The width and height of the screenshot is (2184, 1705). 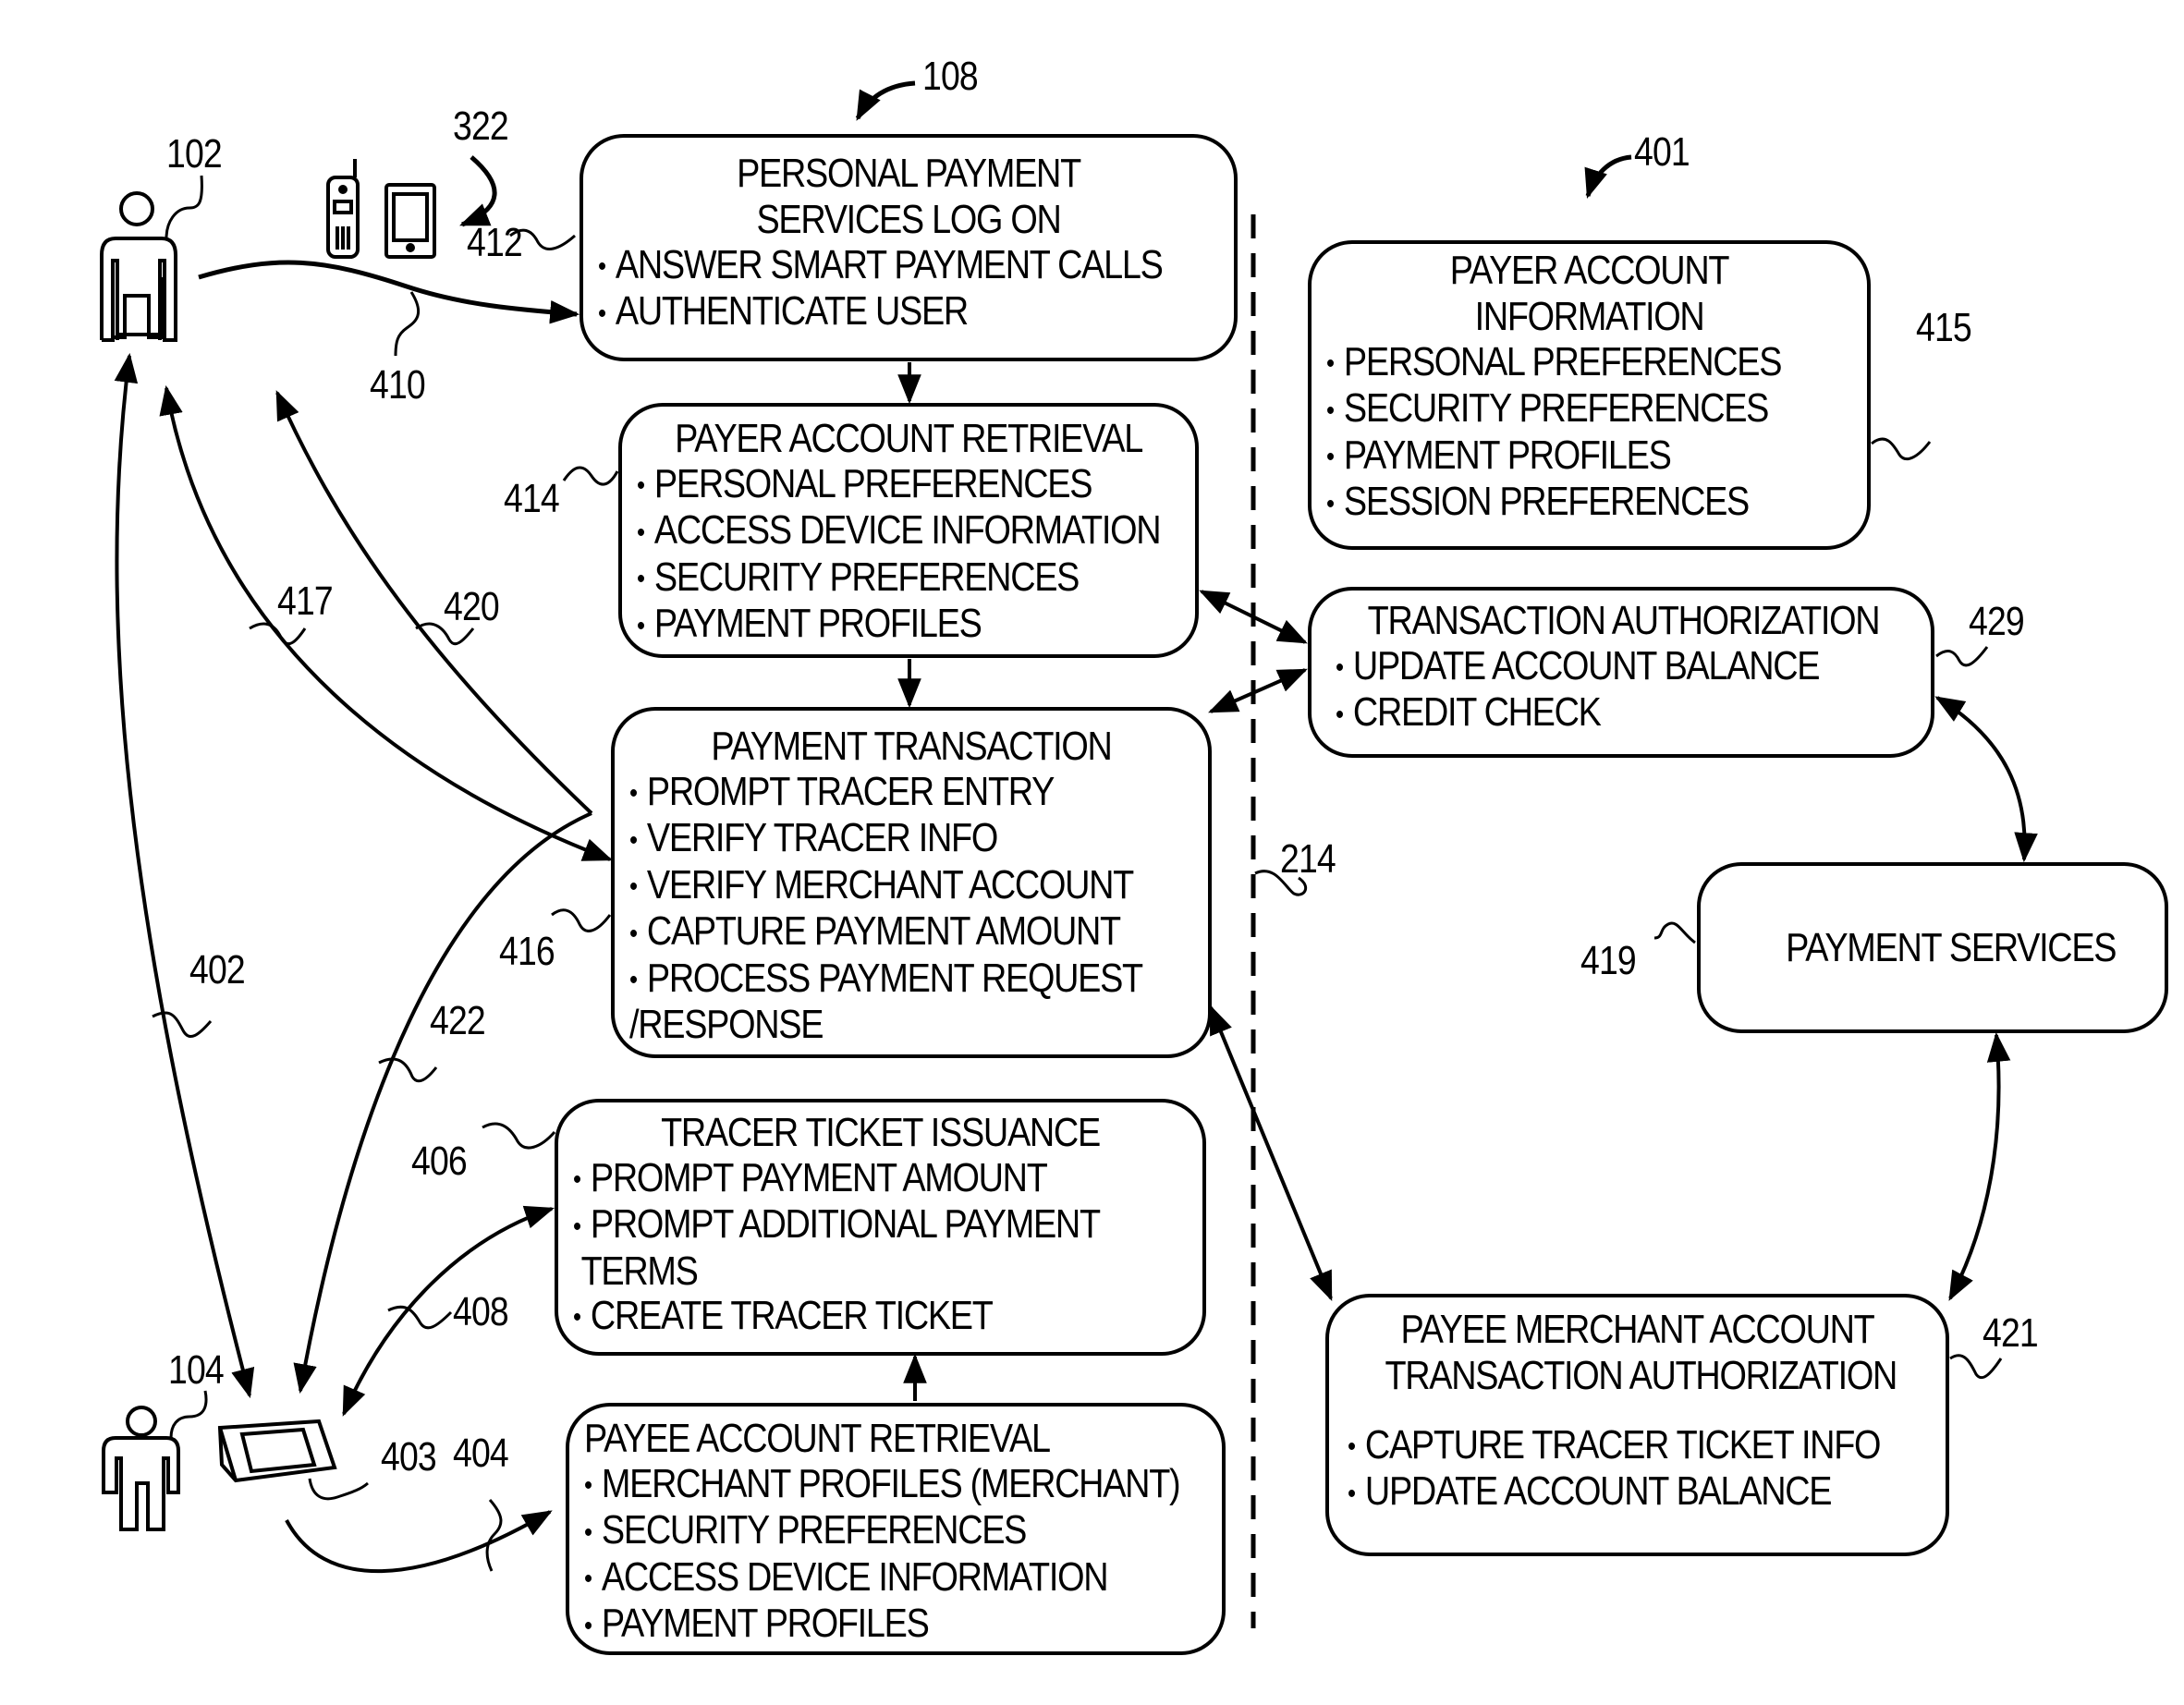 What do you see at coordinates (481, 1453) in the screenshot?
I see `ref-404: 404` at bounding box center [481, 1453].